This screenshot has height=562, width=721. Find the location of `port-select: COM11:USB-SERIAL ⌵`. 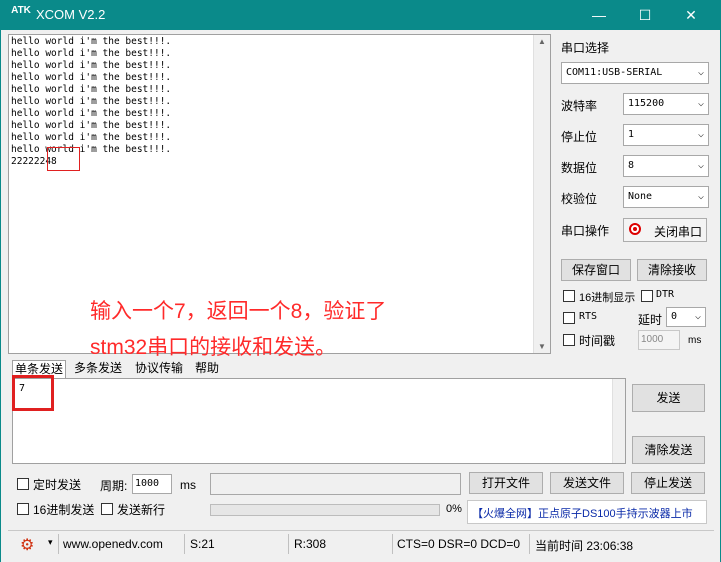

port-select: COM11:USB-SERIAL ⌵ is located at coordinates (635, 73).